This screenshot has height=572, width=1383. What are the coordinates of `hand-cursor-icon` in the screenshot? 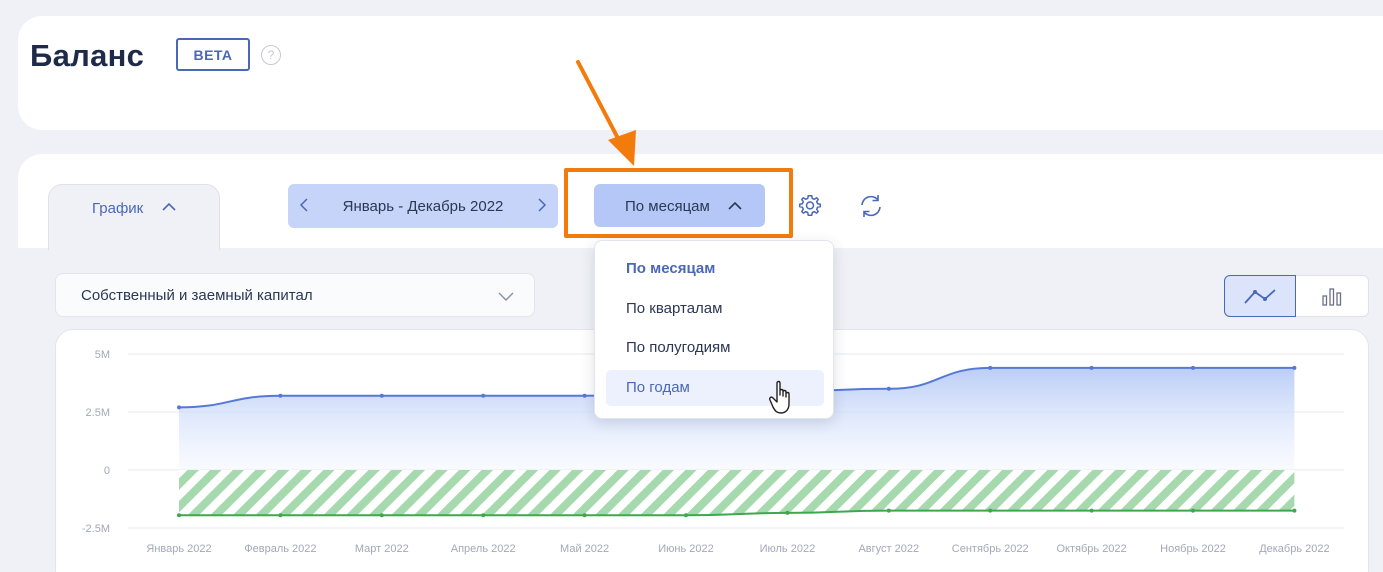 It's located at (779, 397).